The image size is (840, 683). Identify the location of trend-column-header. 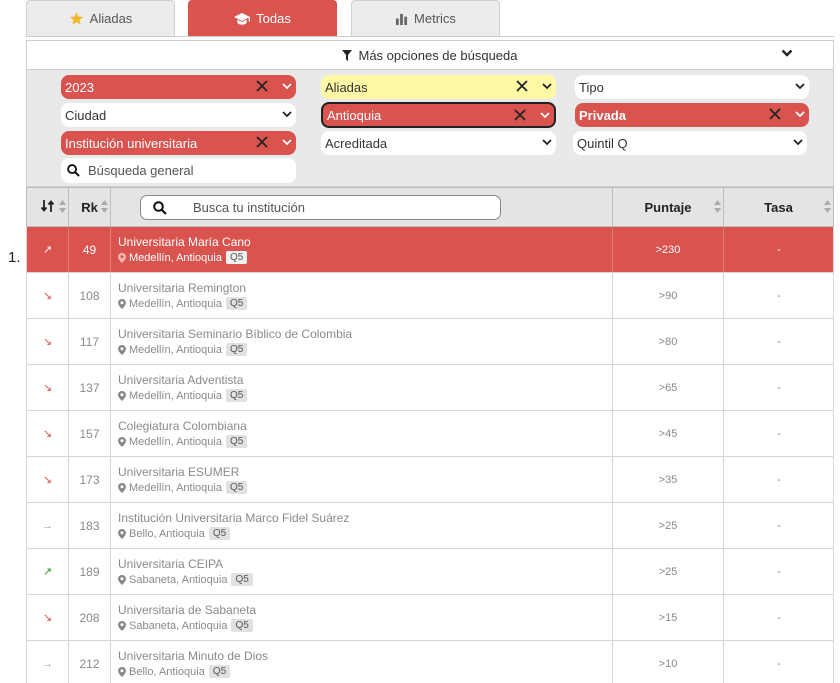
(48, 207).